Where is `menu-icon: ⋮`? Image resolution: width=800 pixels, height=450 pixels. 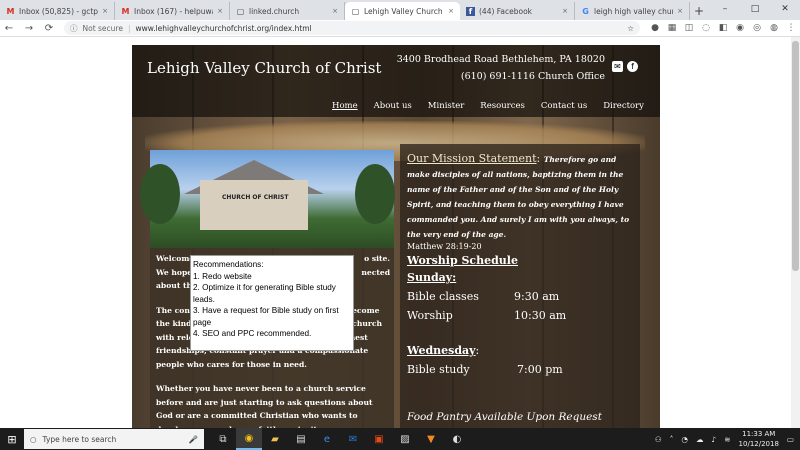
menu-icon: ⋮ is located at coordinates (791, 28).